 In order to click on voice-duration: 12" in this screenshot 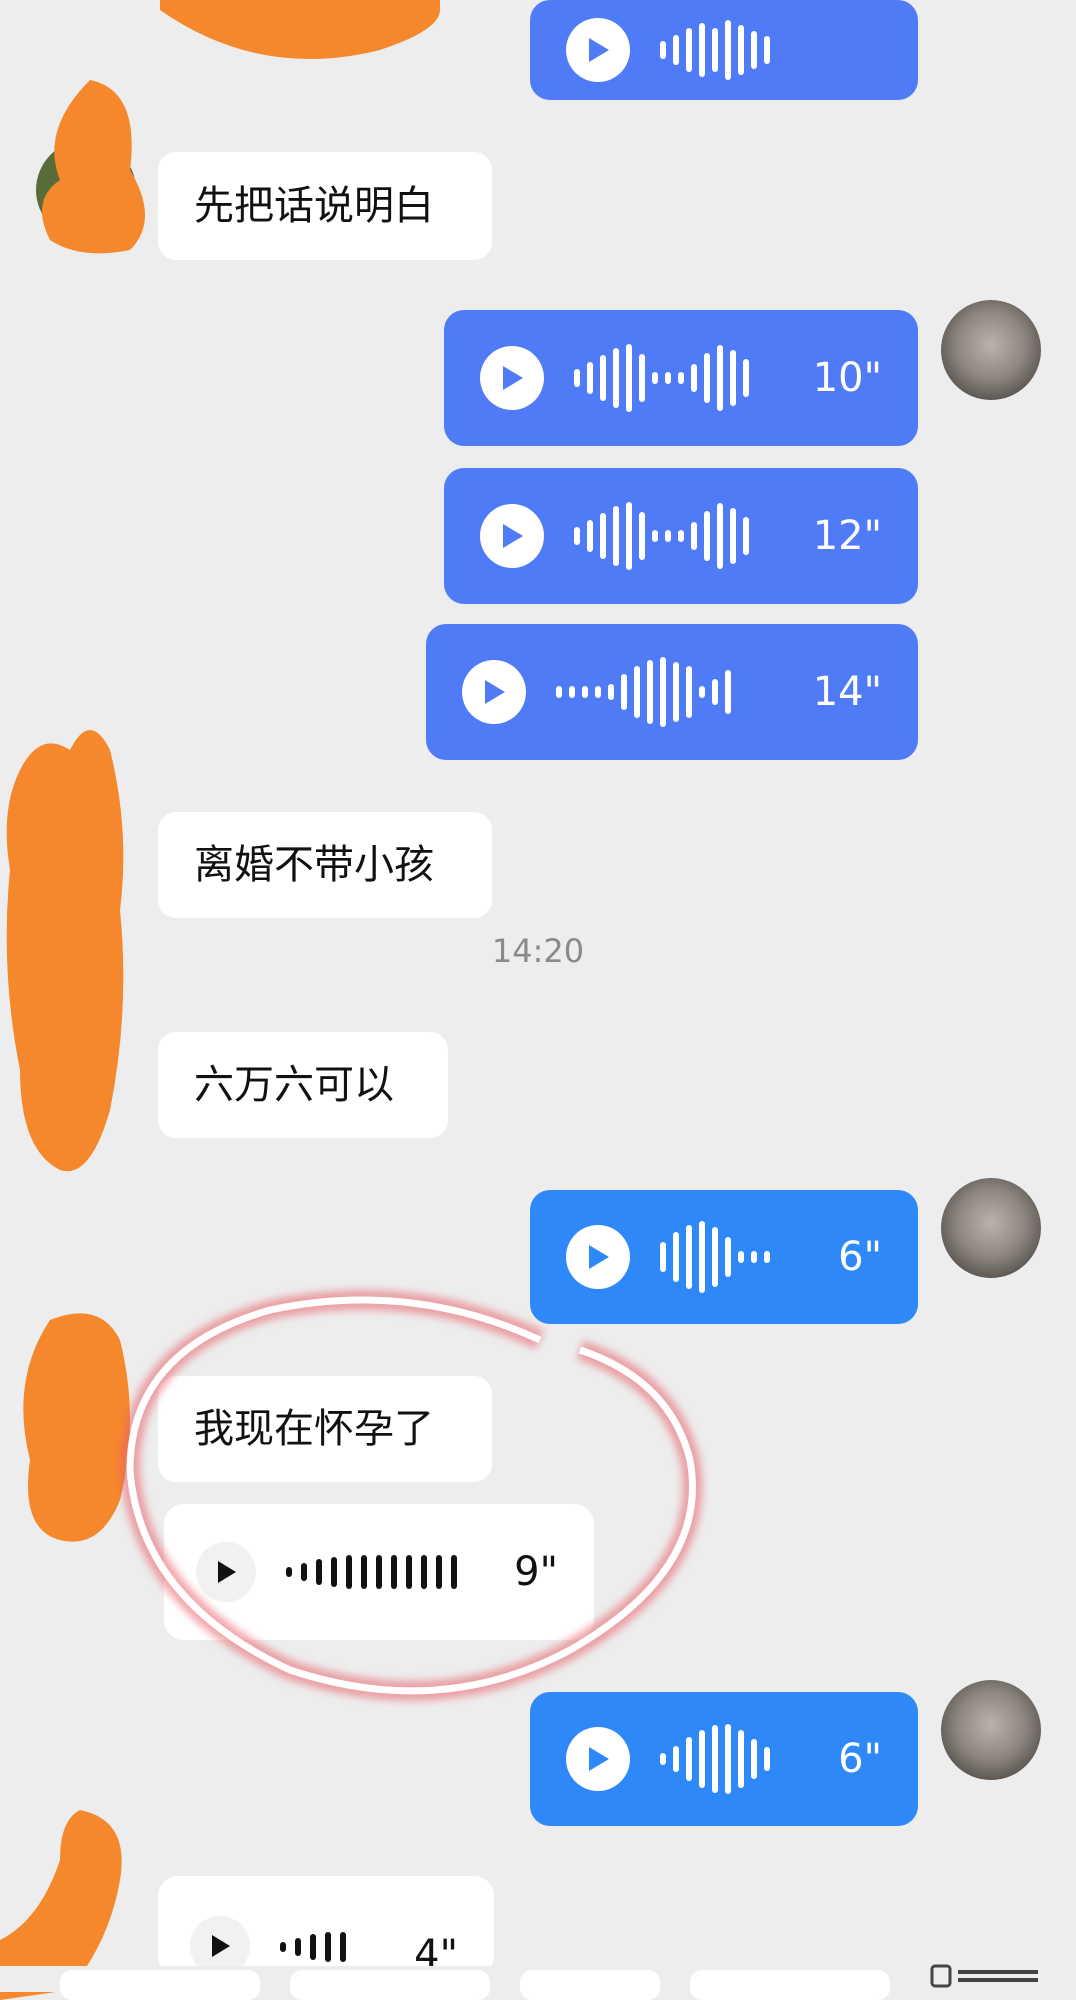, I will do `click(847, 536)`.